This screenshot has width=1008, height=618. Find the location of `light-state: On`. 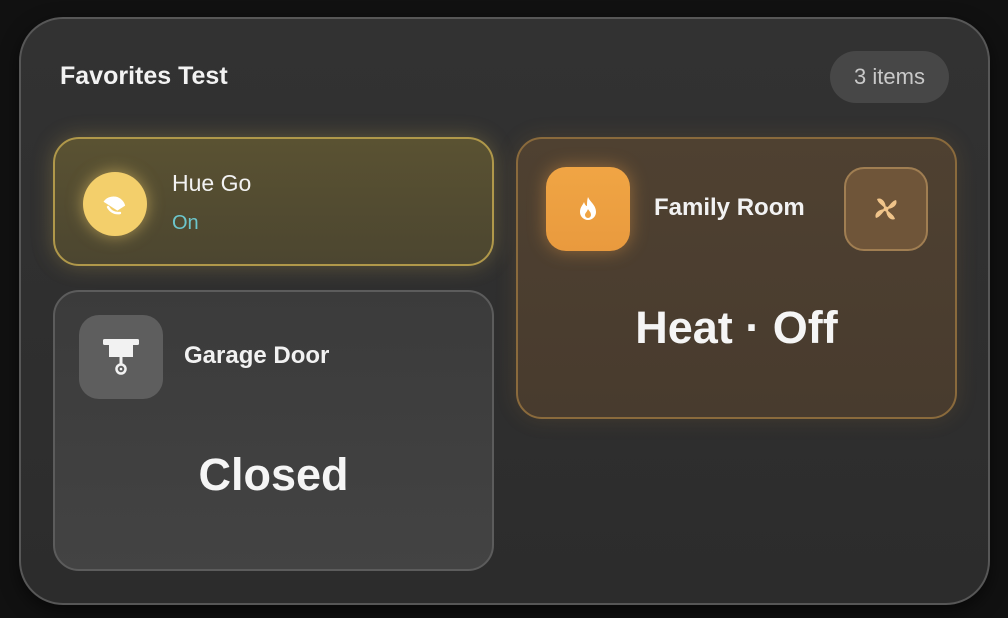

light-state: On is located at coordinates (185, 223).